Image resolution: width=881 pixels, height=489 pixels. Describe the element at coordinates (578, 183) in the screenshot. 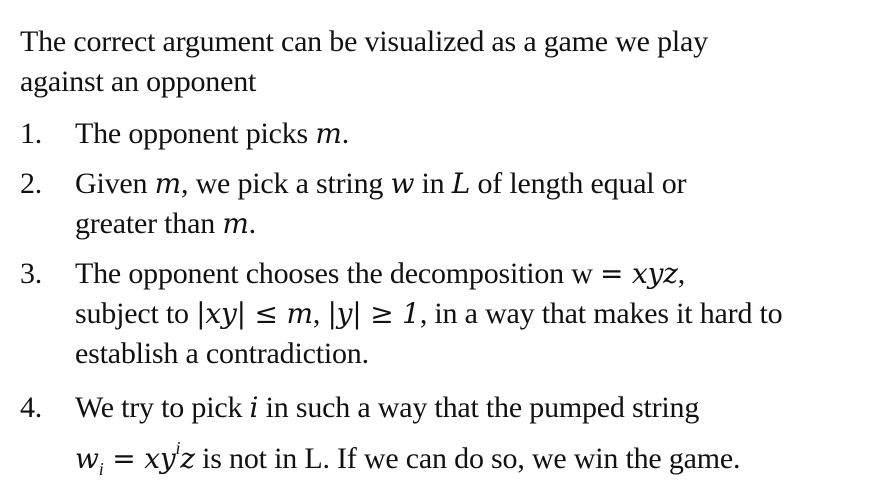

I see `text-run: of length equal or` at that location.